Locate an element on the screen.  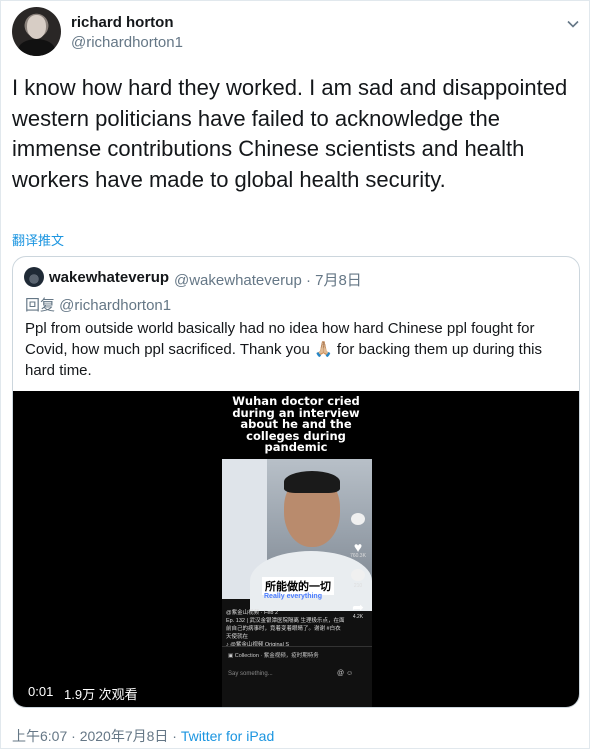
tweet-timestamp: 上午6:07 · 2020年7月8日 · is located at coordinates (96, 736).